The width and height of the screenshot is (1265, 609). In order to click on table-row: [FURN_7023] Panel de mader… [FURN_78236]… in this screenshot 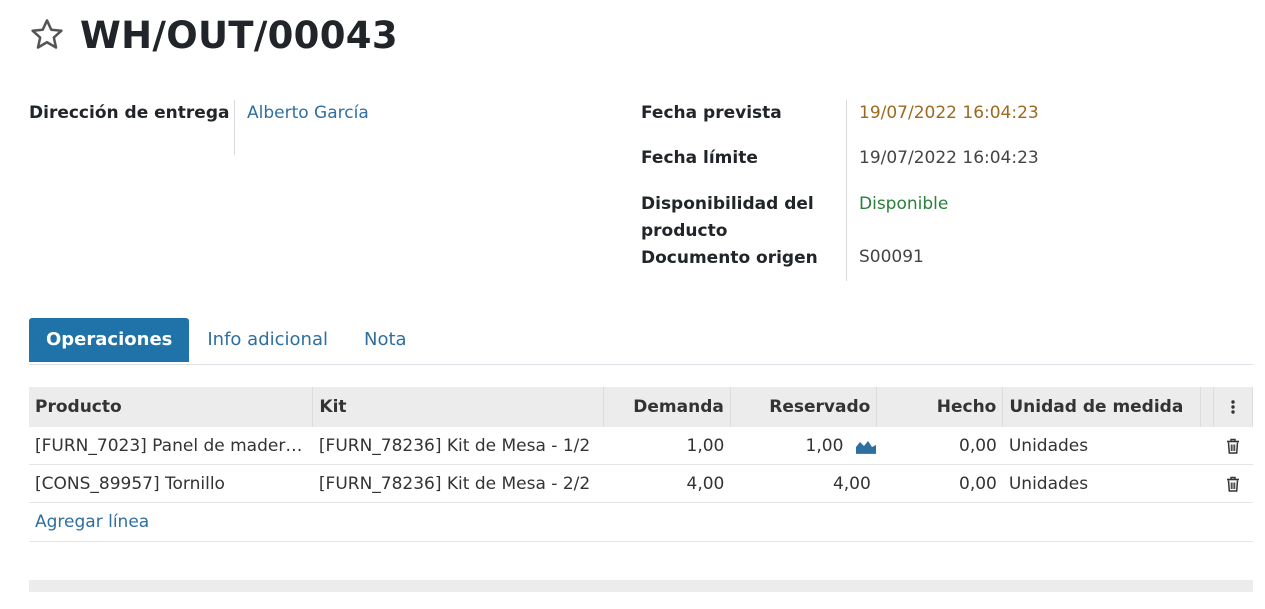, I will do `click(641, 446)`.